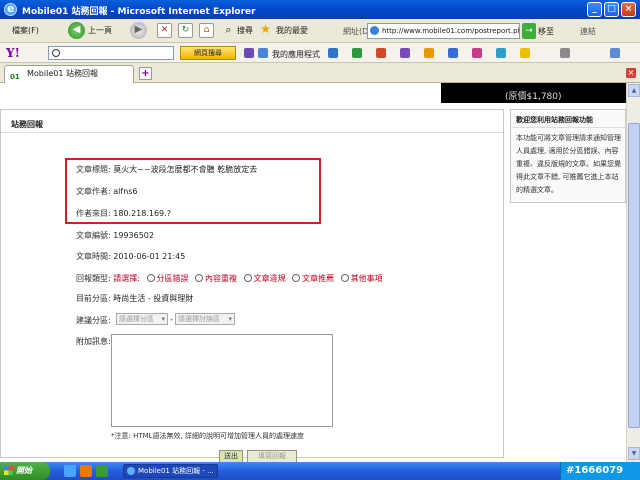 The image size is (640, 480). What do you see at coordinates (296, 54) in the screenshot?
I see `my-apps-link: 我的應用程式` at bounding box center [296, 54].